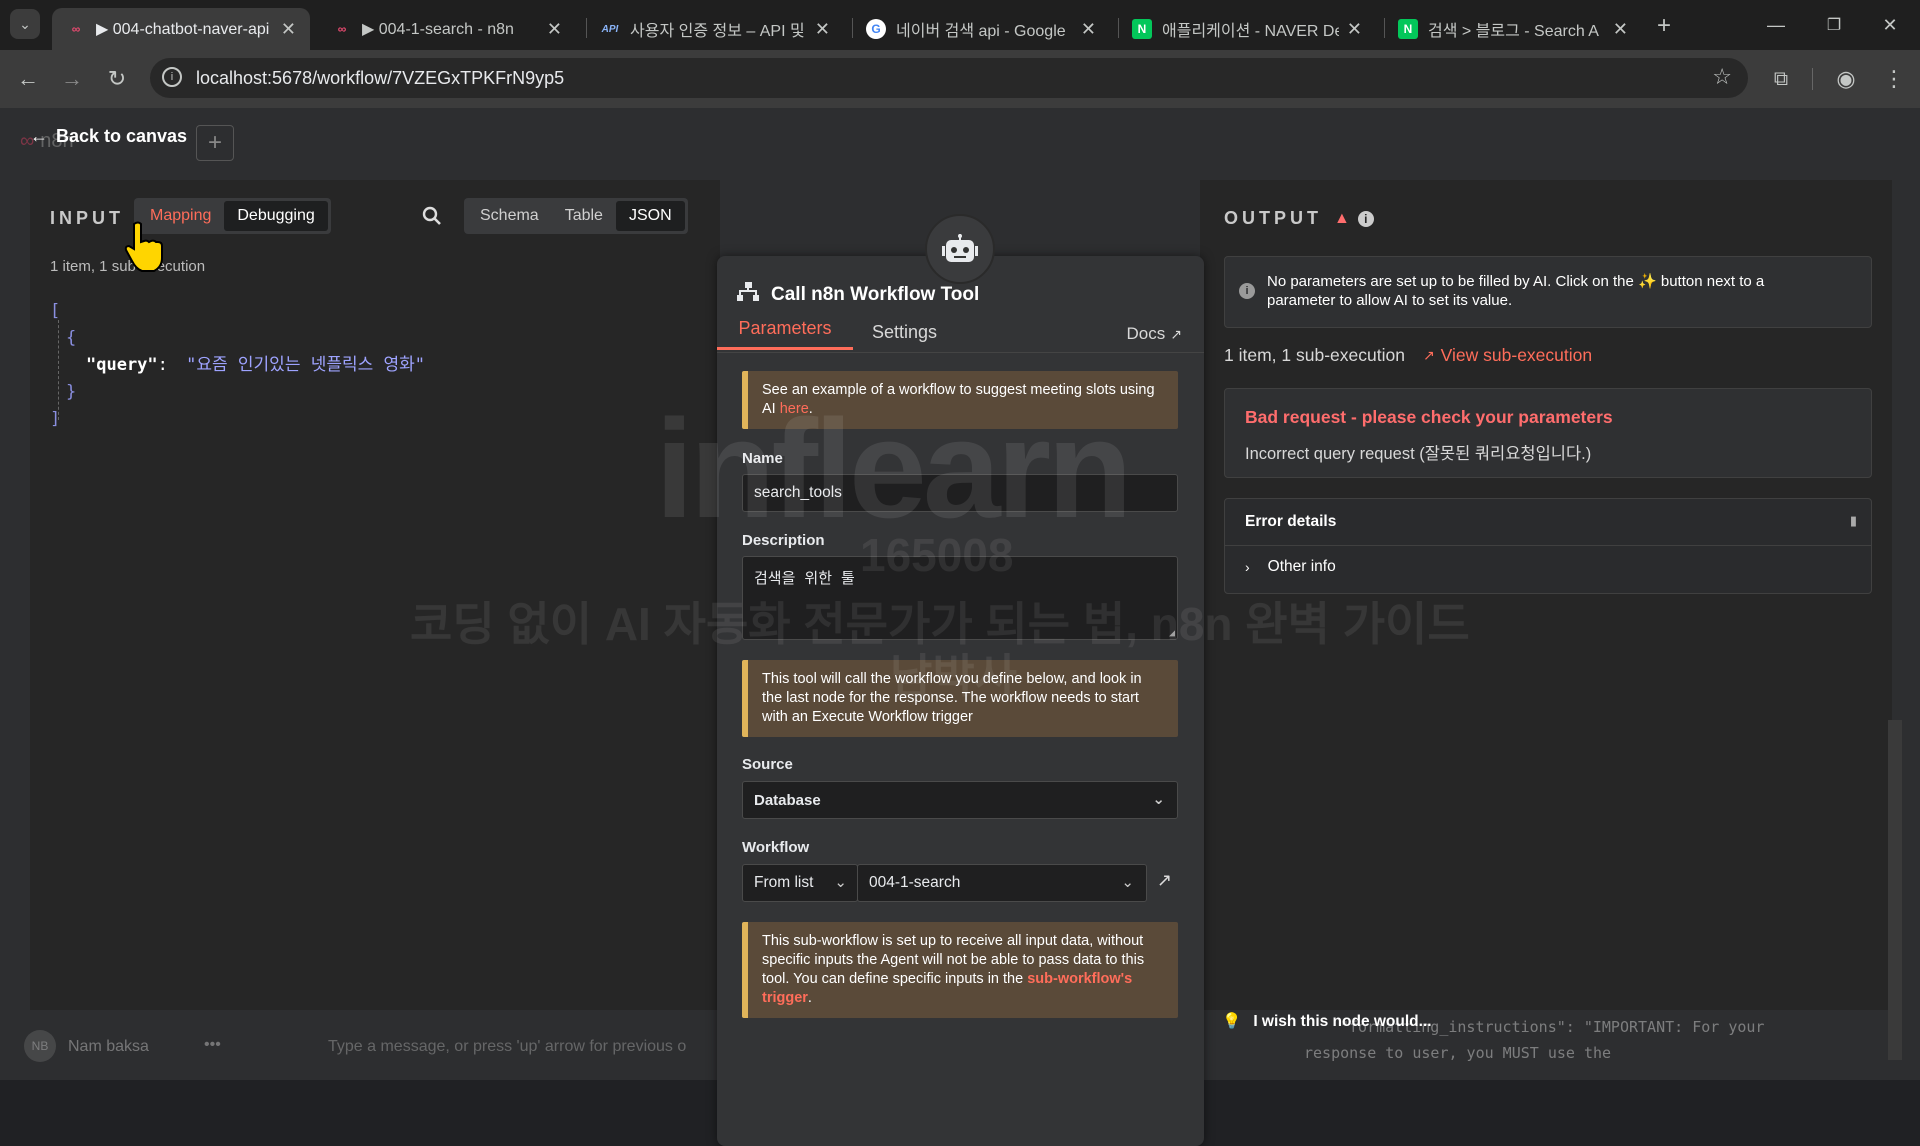 Image resolution: width=1920 pixels, height=1146 pixels. What do you see at coordinates (1846, 79) in the screenshot?
I see `profile-icon: ◉` at bounding box center [1846, 79].